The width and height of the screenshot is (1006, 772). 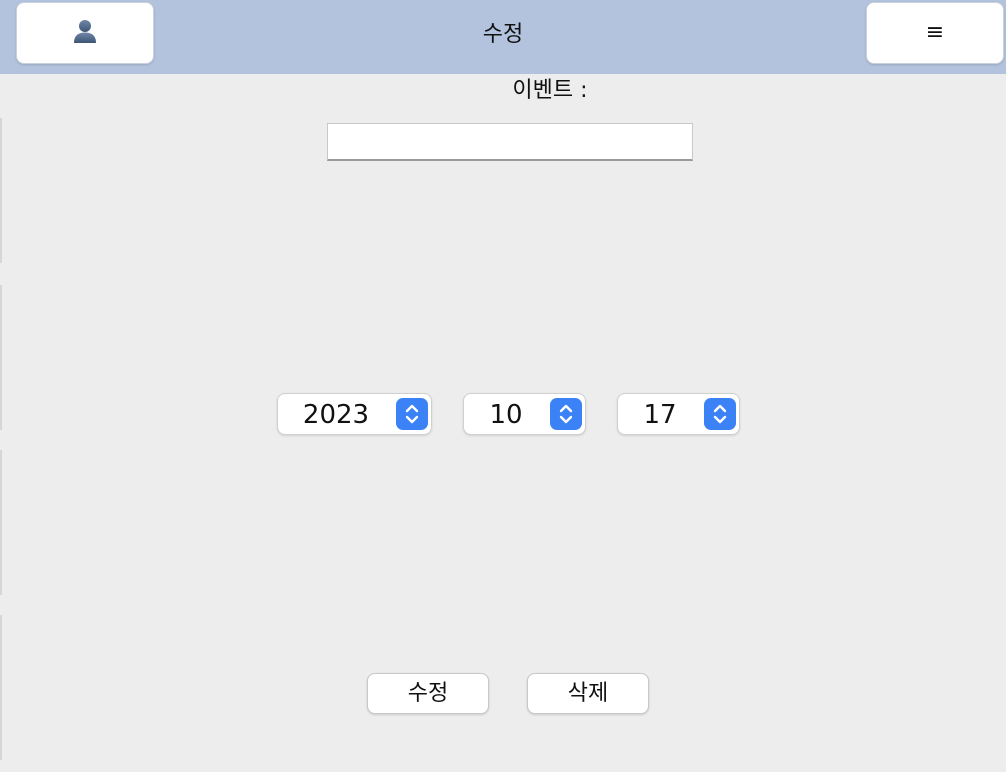 I want to click on month-value: 10, so click(x=506, y=415).